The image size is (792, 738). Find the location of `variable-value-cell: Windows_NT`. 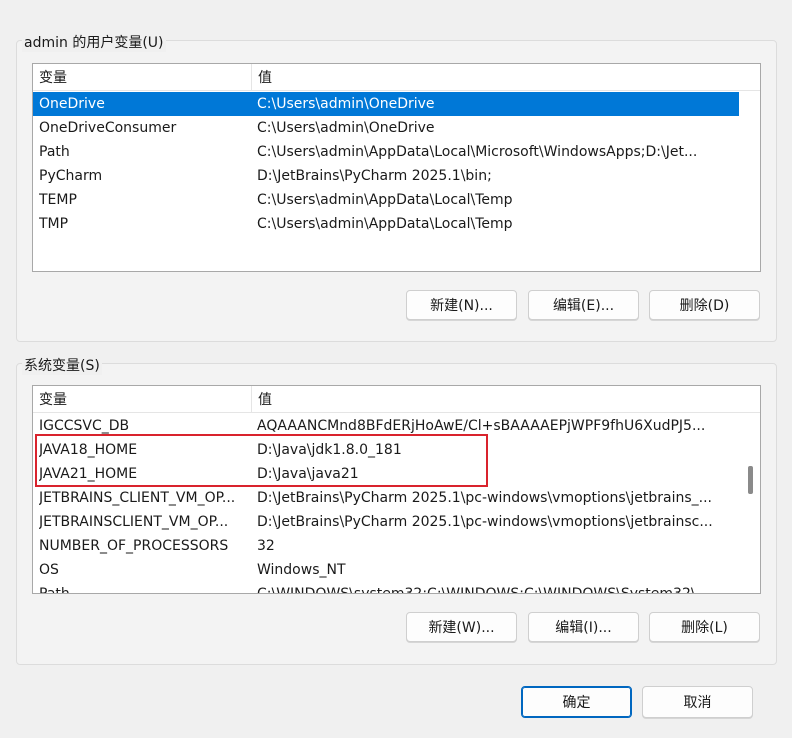

variable-value-cell: Windows_NT is located at coordinates (301, 570).